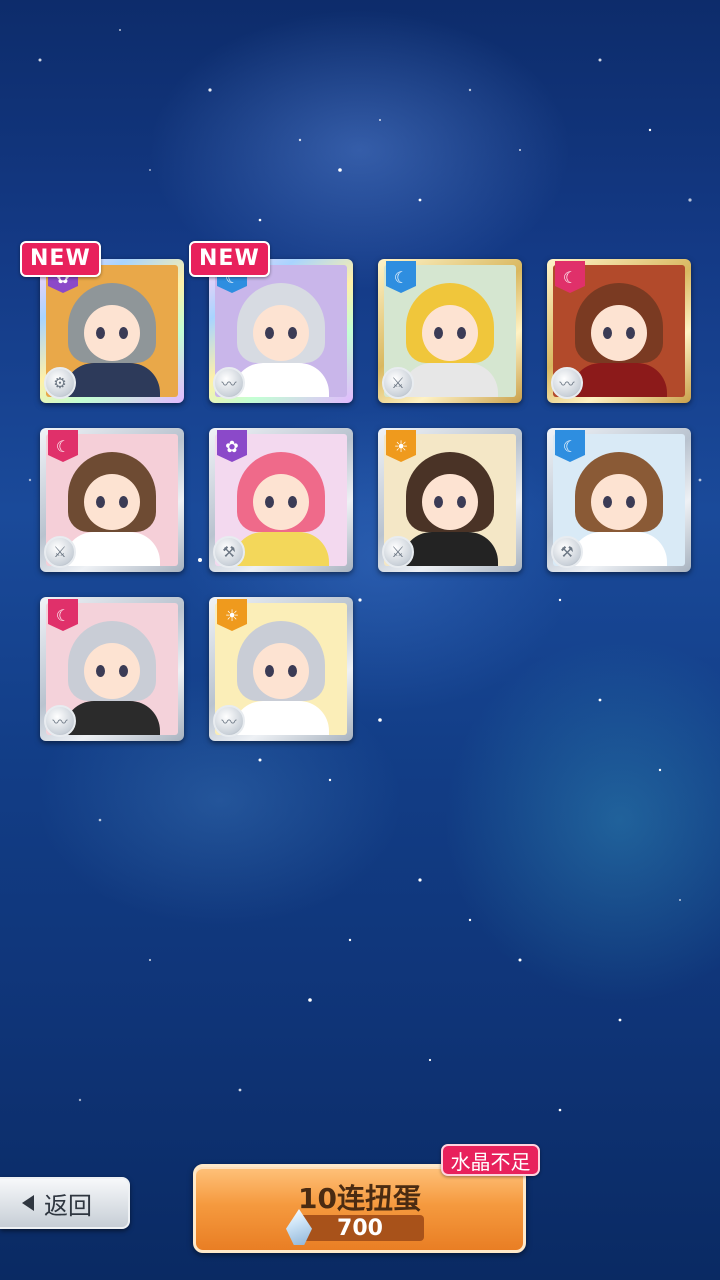 This screenshot has width=720, height=1280. What do you see at coordinates (28, 1203) in the screenshot?
I see `back-arrow-icon` at bounding box center [28, 1203].